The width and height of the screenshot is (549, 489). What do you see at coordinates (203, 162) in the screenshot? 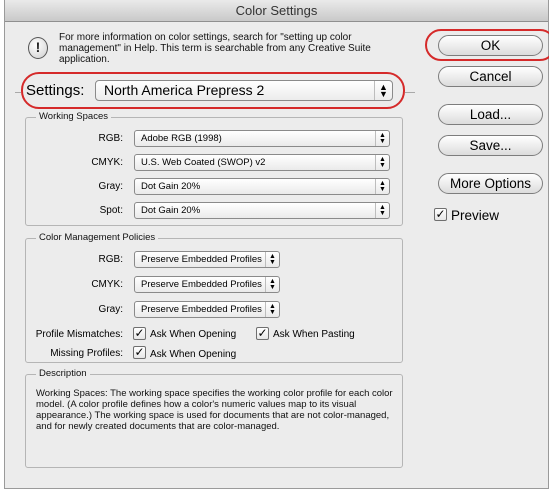
I see `ws-cmyk-value: U.S. Web Coated (SWOP) v2` at bounding box center [203, 162].